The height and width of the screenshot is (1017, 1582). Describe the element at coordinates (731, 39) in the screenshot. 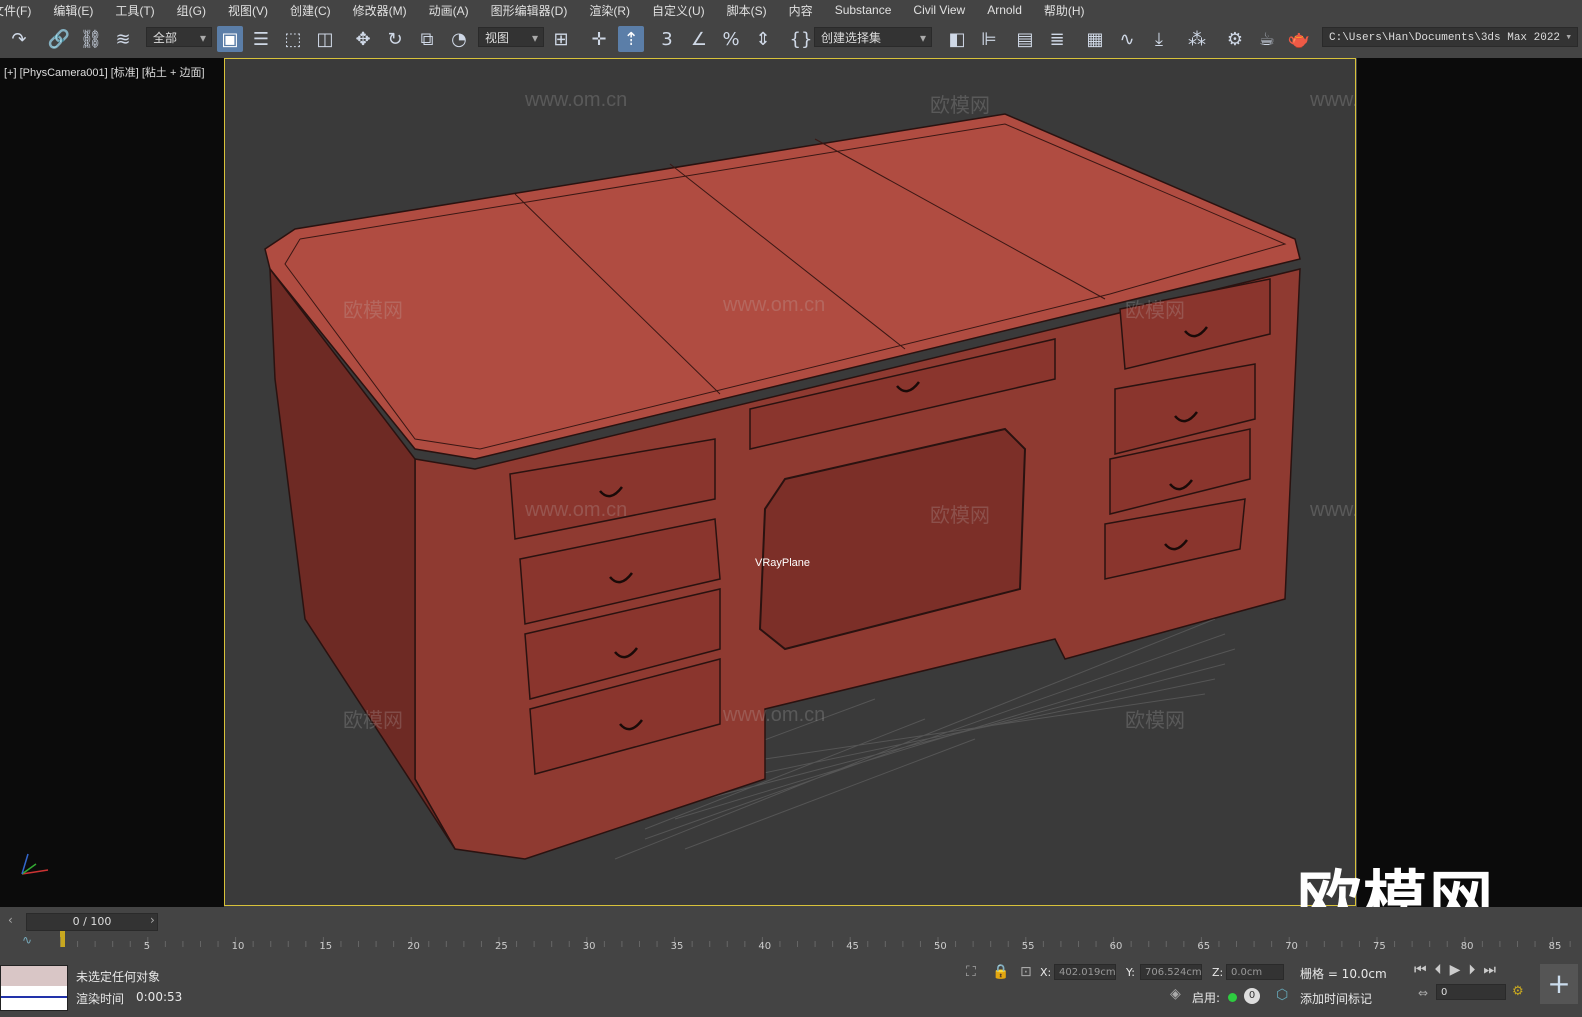

I see `percent-snap-icon: %` at that location.